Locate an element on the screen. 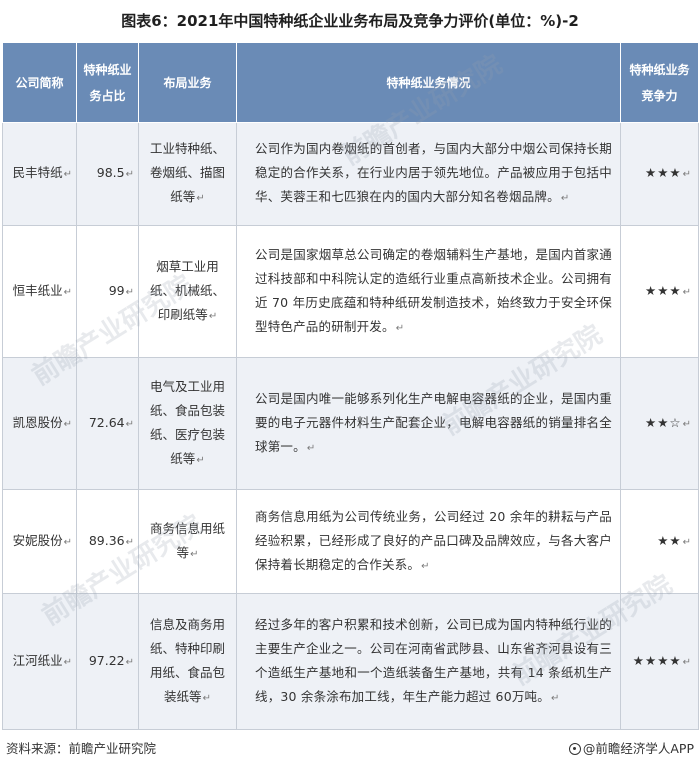 Image resolution: width=700 pixels, height=767 pixels. header-business-share: 特种纸业务占比 is located at coordinates (107, 82).